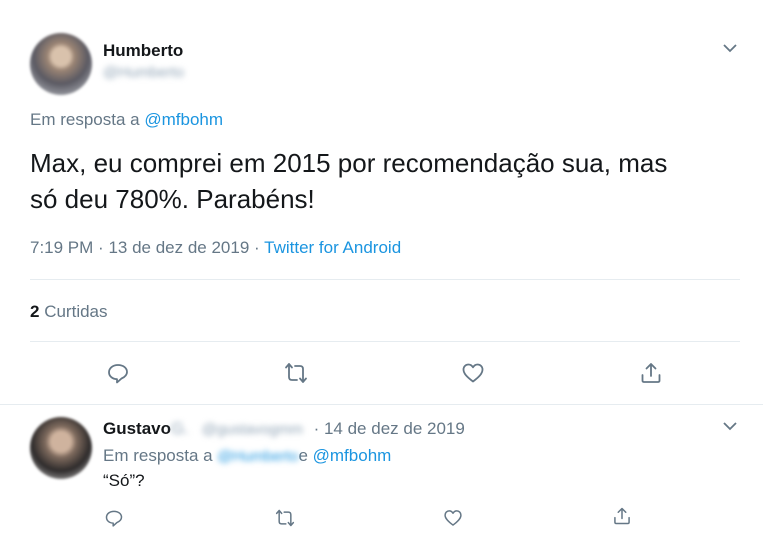 Image resolution: width=763 pixels, height=554 pixels. Describe the element at coordinates (61, 247) in the screenshot. I see `tweet-time: 7:19 PM` at that location.